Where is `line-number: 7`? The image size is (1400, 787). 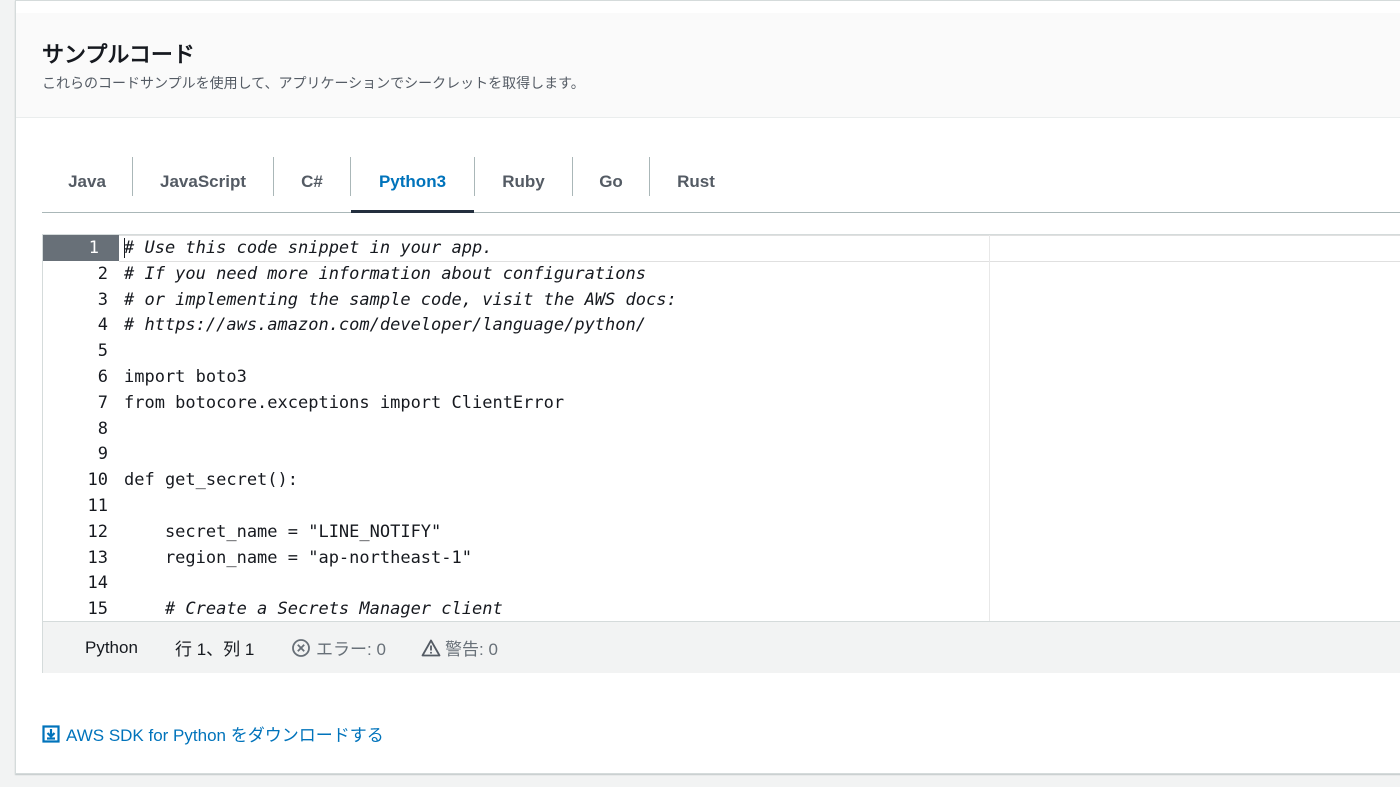
line-number: 7 is located at coordinates (75, 403).